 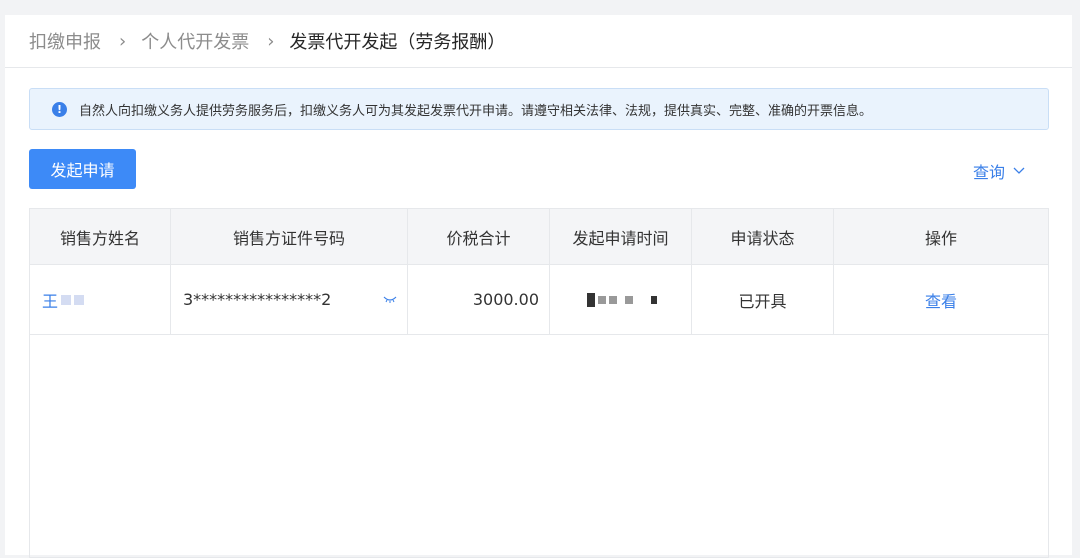 What do you see at coordinates (59, 109) in the screenshot?
I see `info-icon: !` at bounding box center [59, 109].